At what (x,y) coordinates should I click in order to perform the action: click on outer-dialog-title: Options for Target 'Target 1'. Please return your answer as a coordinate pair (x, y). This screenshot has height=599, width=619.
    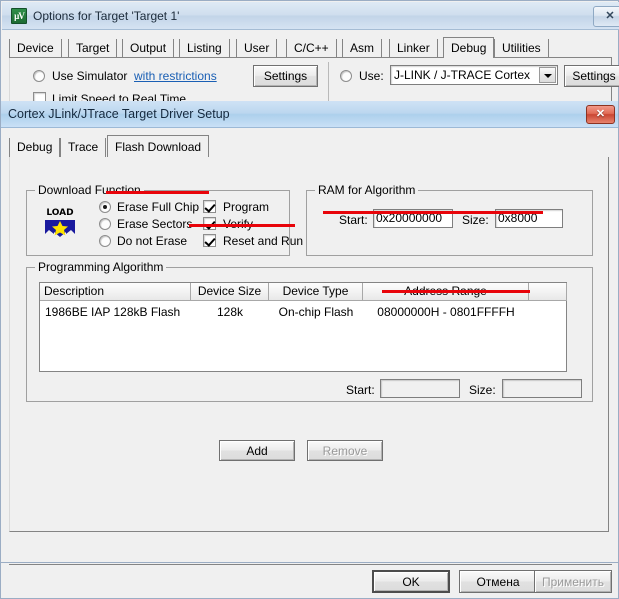
    Looking at the image, I should click on (106, 16).